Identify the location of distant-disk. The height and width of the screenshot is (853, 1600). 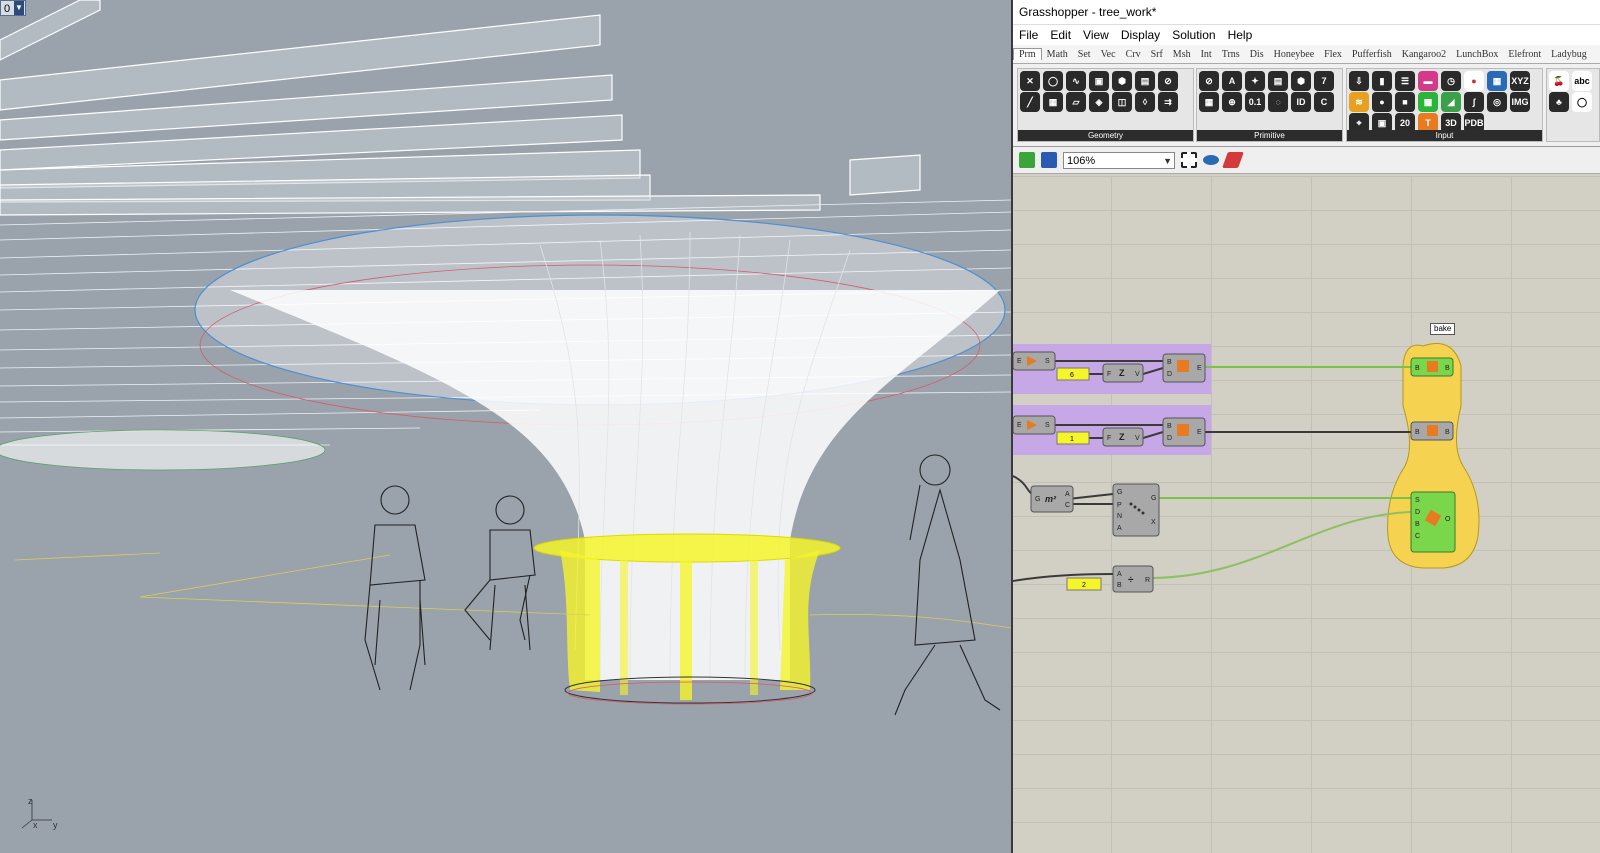
(163, 450).